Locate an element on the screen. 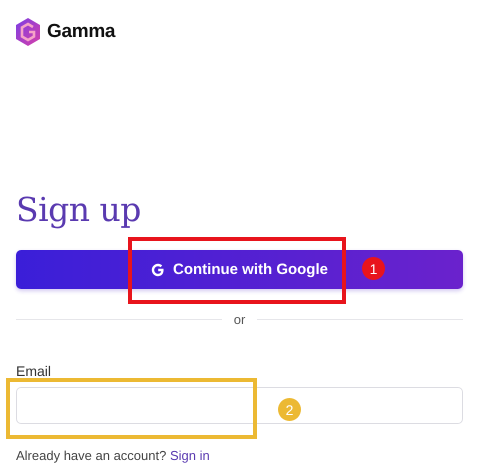 This screenshot has width=495, height=471. logo-icon is located at coordinates (28, 32).